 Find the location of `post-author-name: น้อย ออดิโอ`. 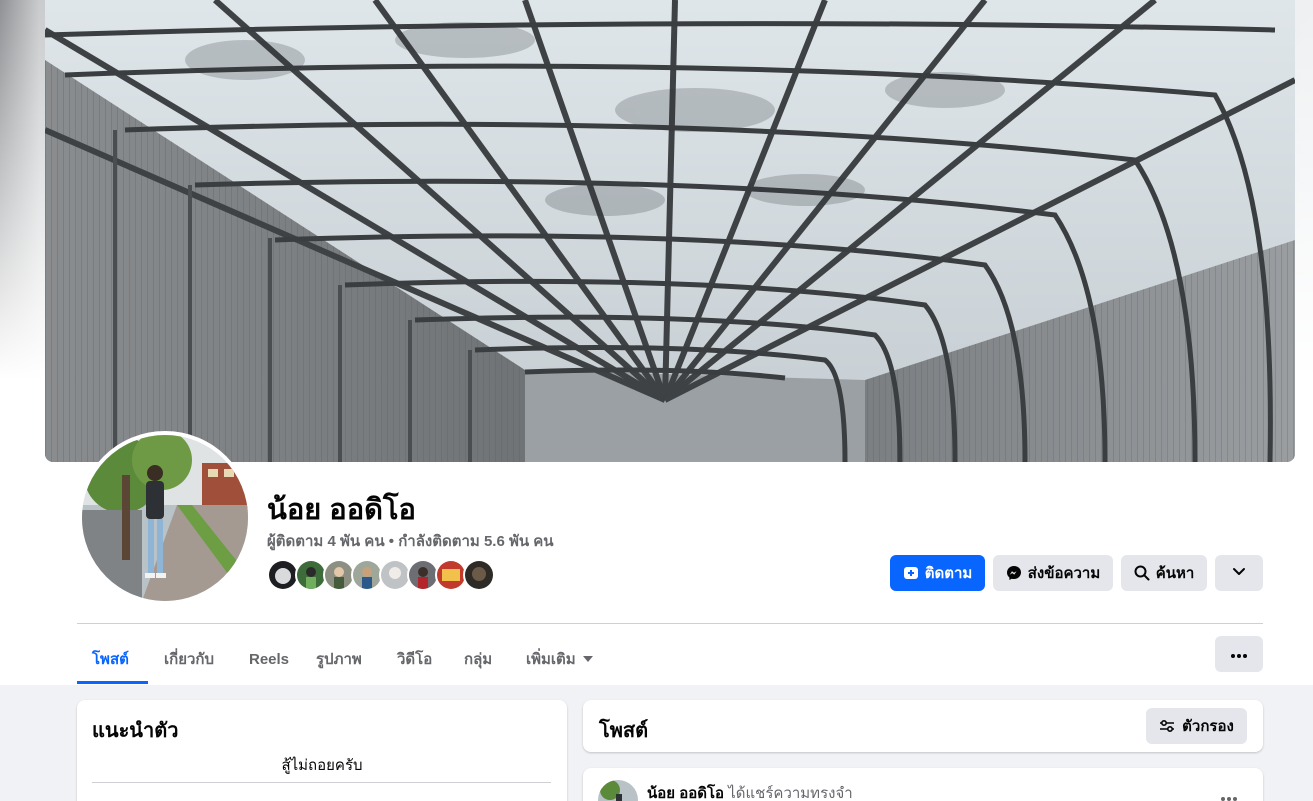

post-author-name: น้อย ออดิโอ is located at coordinates (685, 793).